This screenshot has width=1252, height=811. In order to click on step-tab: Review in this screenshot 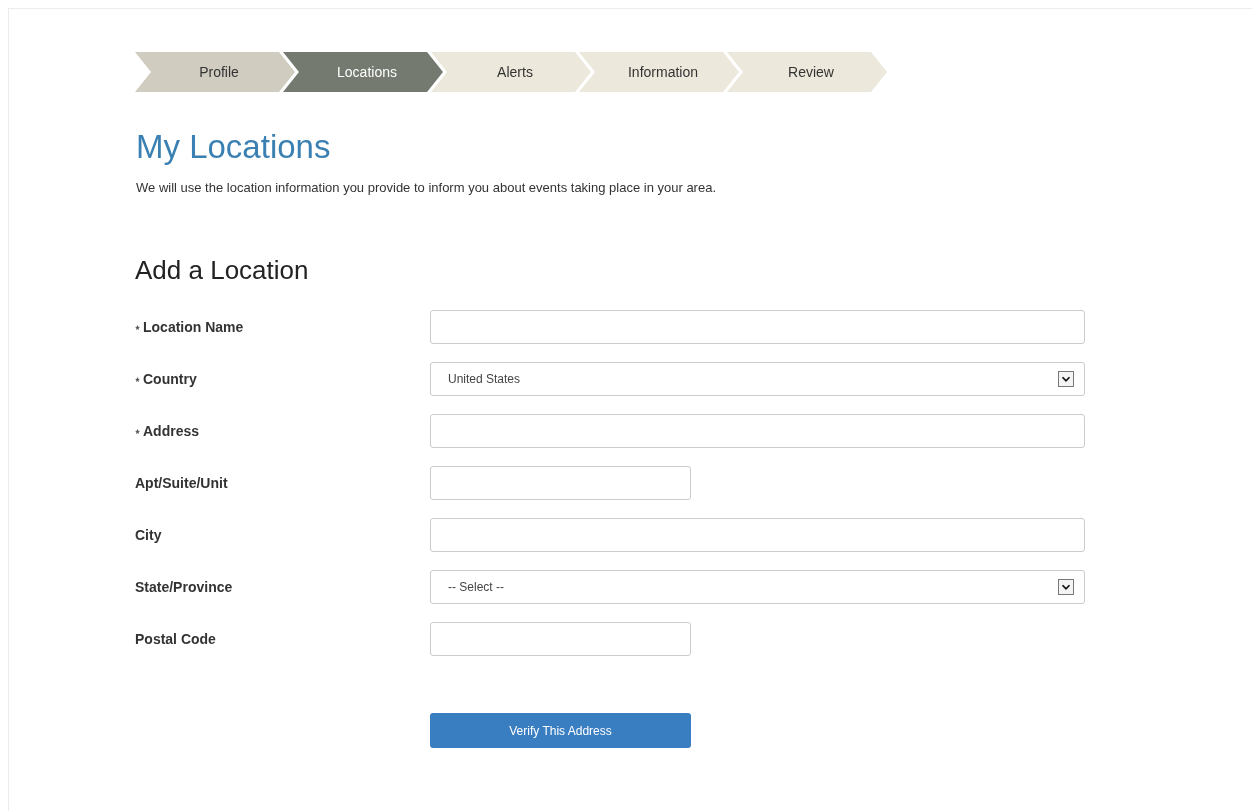, I will do `click(807, 72)`.